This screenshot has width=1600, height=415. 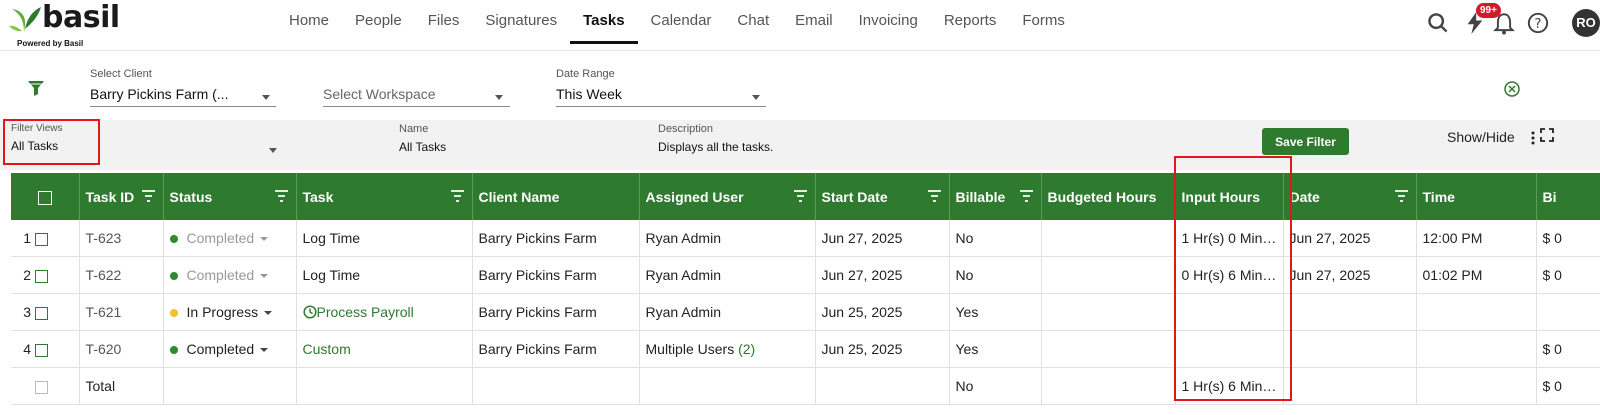 I want to click on fullscreen-icon, so click(x=1547, y=135).